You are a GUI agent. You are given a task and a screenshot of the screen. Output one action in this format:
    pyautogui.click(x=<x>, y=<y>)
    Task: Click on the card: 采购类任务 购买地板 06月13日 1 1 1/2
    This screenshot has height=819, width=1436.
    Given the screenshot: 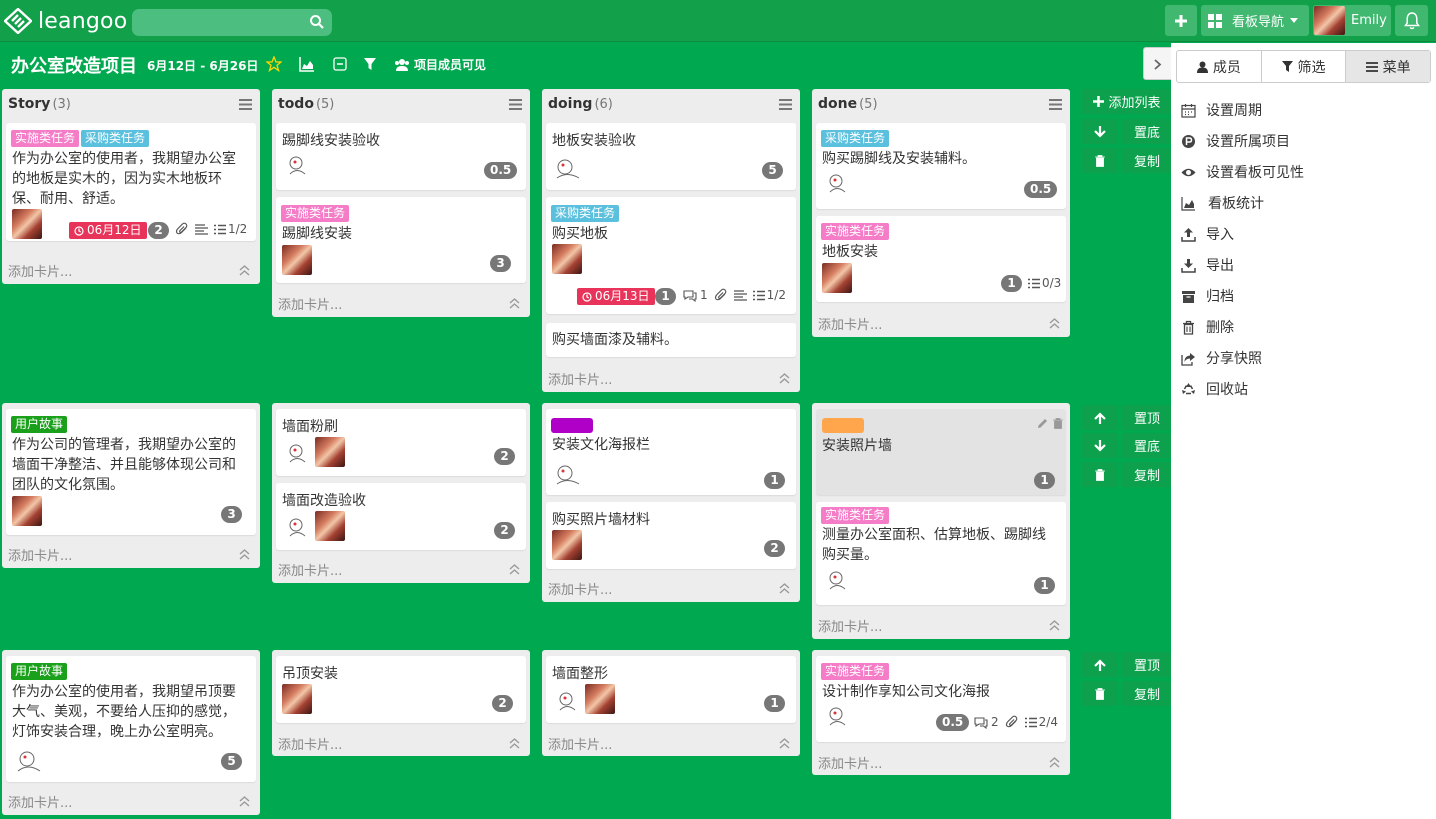 What is the action you would take?
    pyautogui.click(x=671, y=255)
    